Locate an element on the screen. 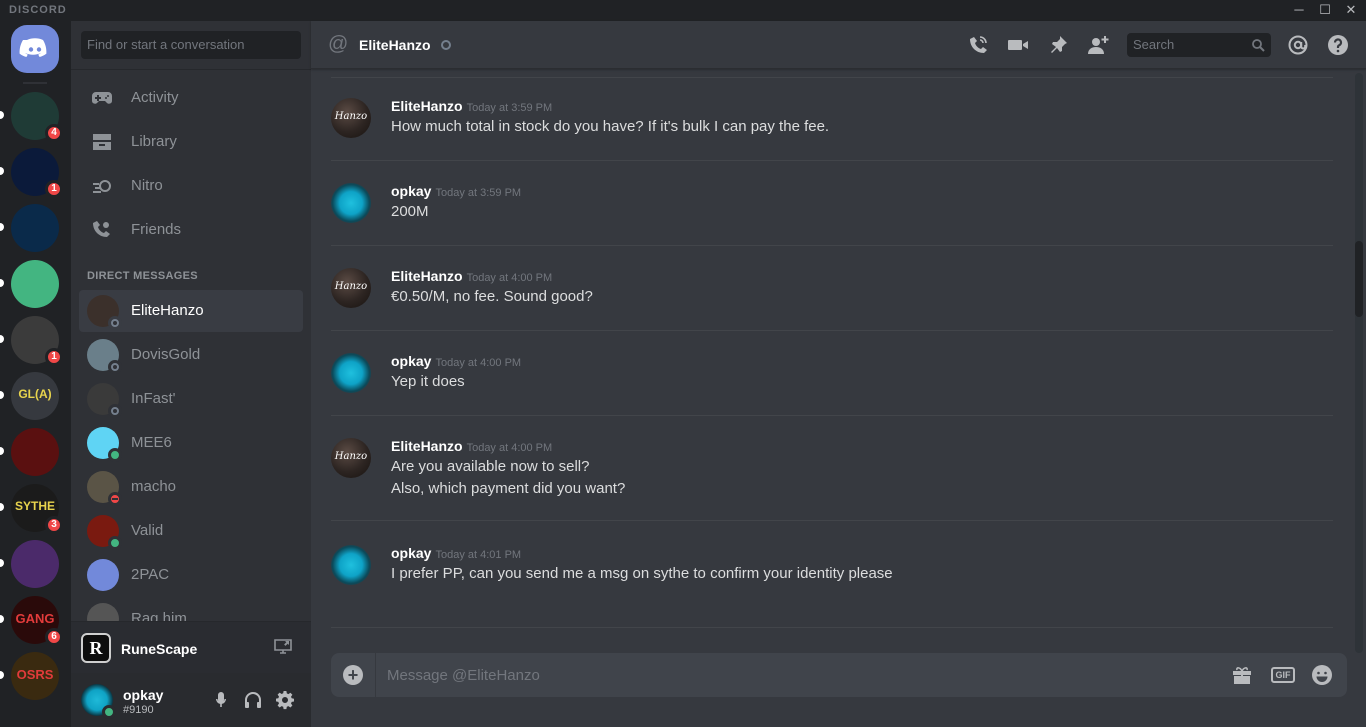 Image resolution: width=1366 pixels, height=727 pixels. server-initials: OSRS is located at coordinates (35, 674).